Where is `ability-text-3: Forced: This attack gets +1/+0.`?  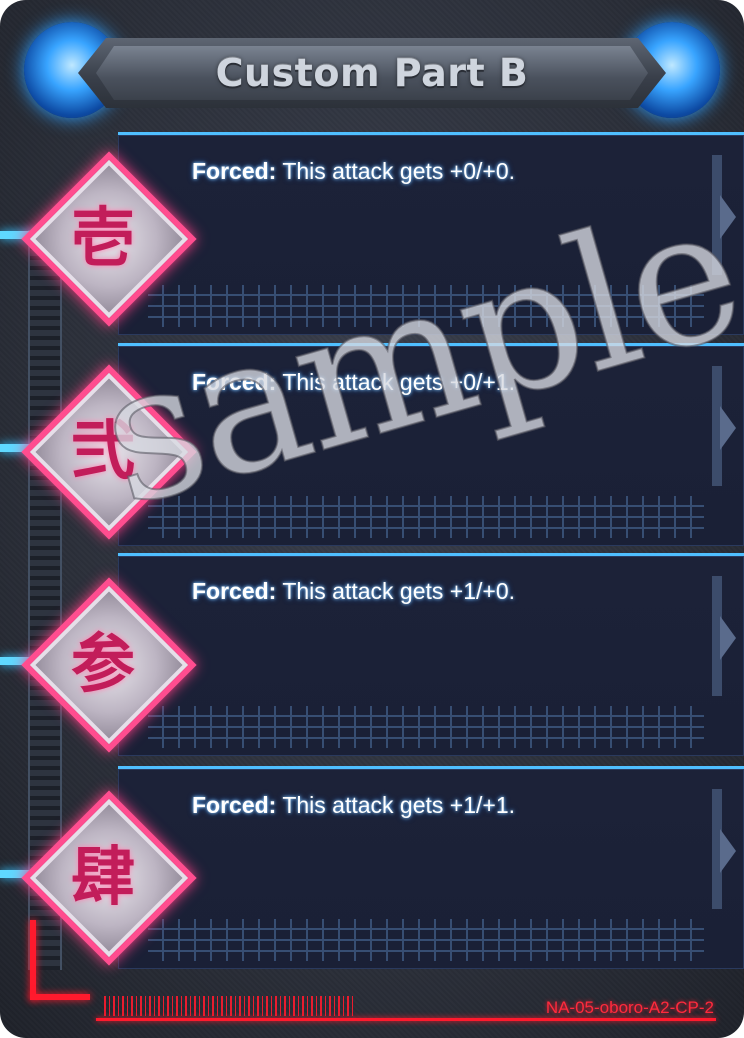
ability-text-3: Forced: This attack gets +1/+0. is located at coordinates (353, 591).